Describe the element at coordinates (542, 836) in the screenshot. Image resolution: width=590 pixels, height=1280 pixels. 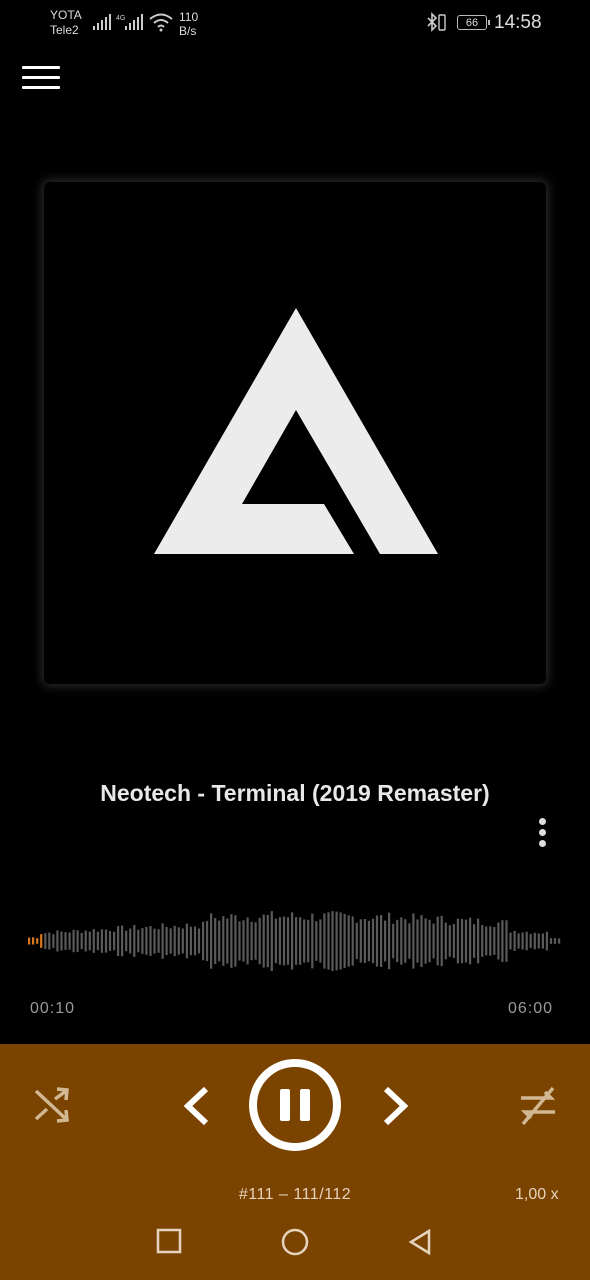
I see `more-options-button` at that location.